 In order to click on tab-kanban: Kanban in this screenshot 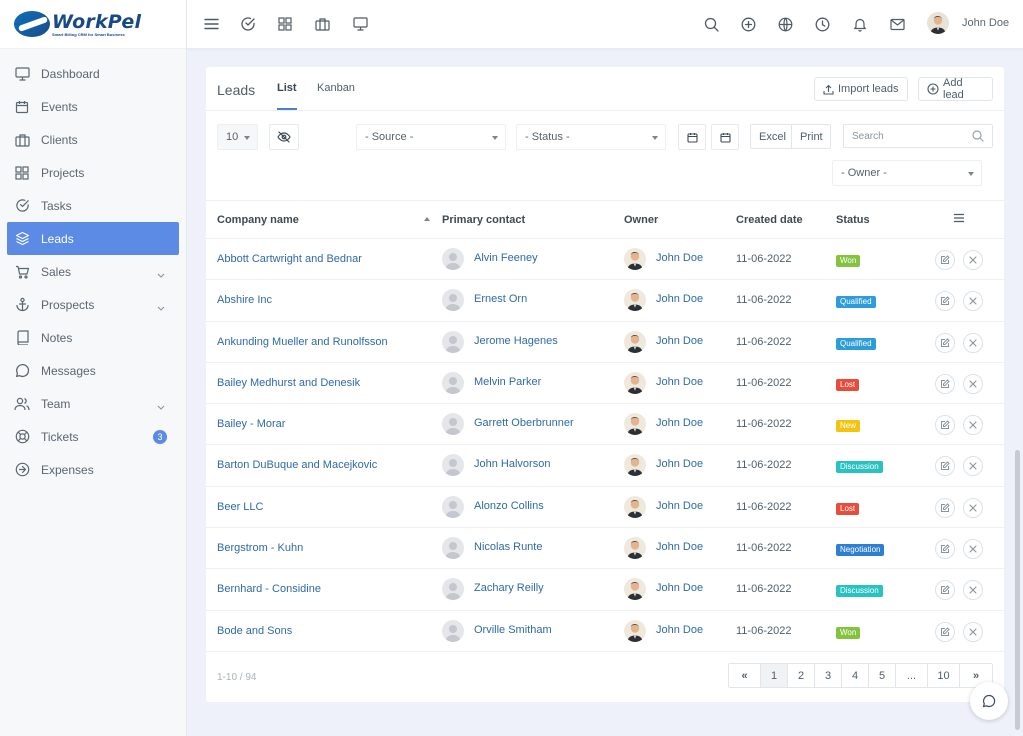, I will do `click(336, 95)`.